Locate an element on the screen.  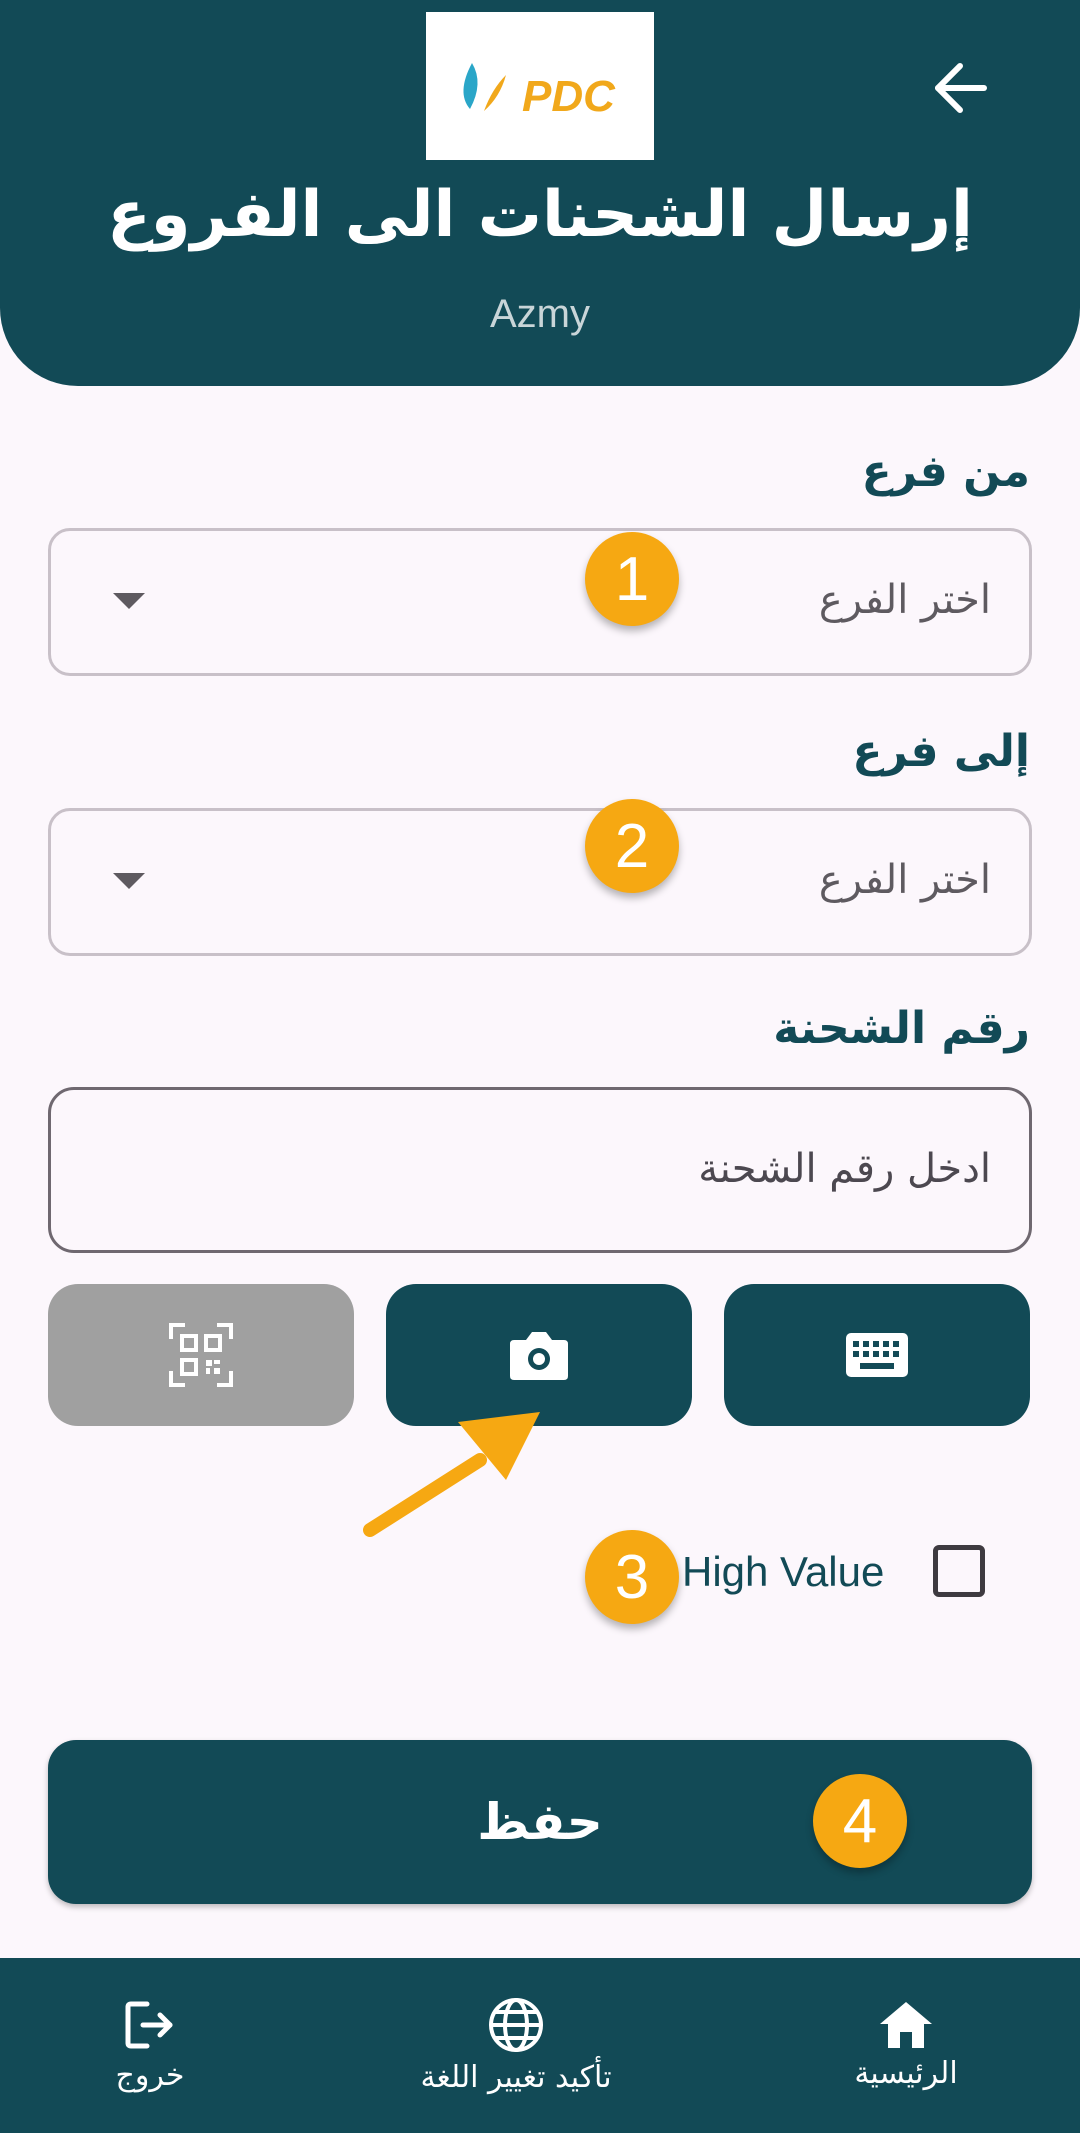
step-badge-2: 2 is located at coordinates (632, 846).